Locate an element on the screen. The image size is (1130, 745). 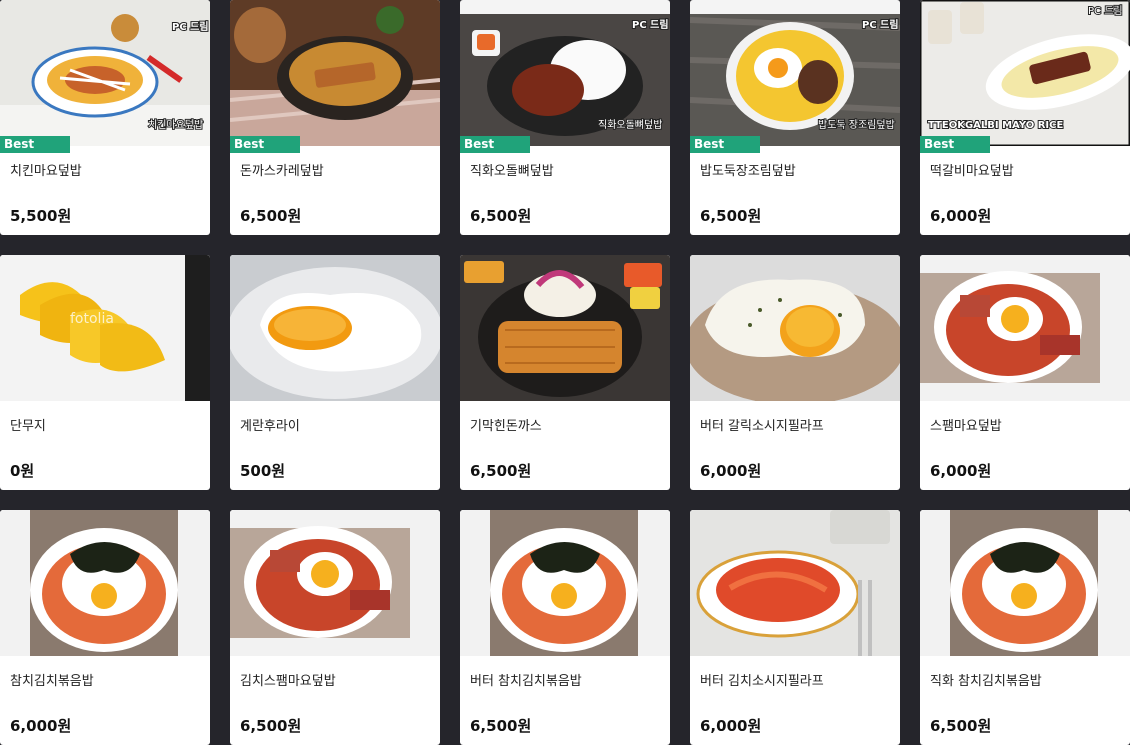
menu-card: 버터 참치김치볶음밥 6,500원 is located at coordinates (565, 627).